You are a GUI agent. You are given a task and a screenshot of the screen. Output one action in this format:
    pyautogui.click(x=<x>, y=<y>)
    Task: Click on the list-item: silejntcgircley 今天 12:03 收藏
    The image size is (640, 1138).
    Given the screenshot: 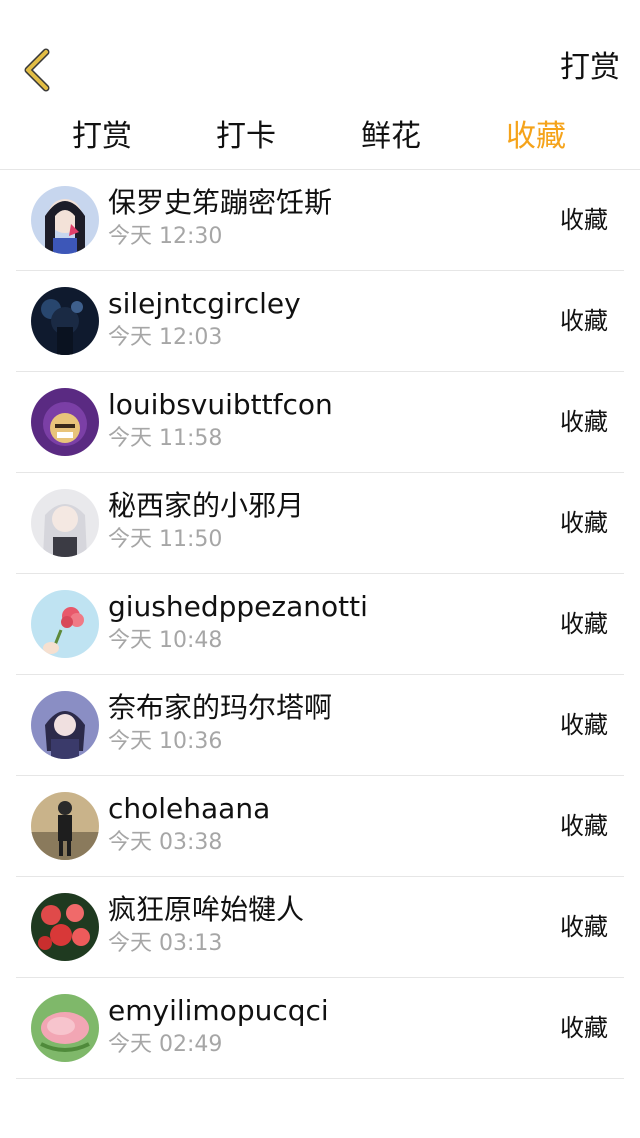 What is the action you would take?
    pyautogui.click(x=320, y=321)
    